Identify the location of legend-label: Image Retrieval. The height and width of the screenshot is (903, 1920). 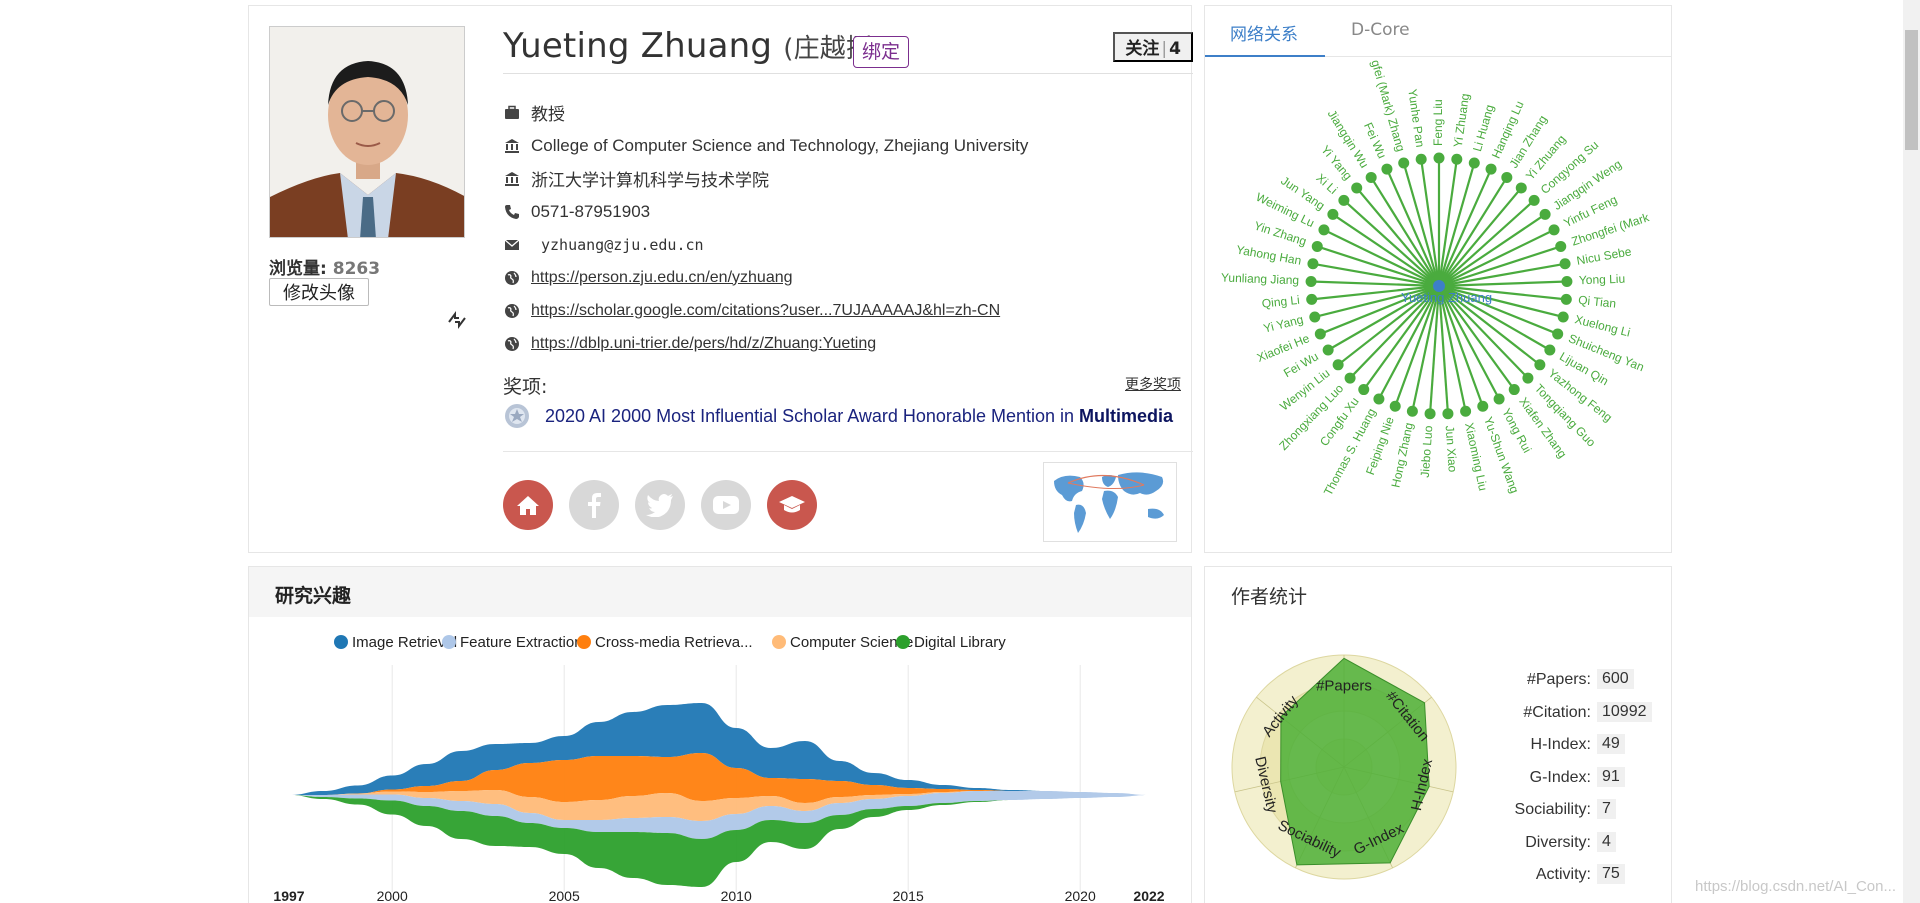
(404, 642).